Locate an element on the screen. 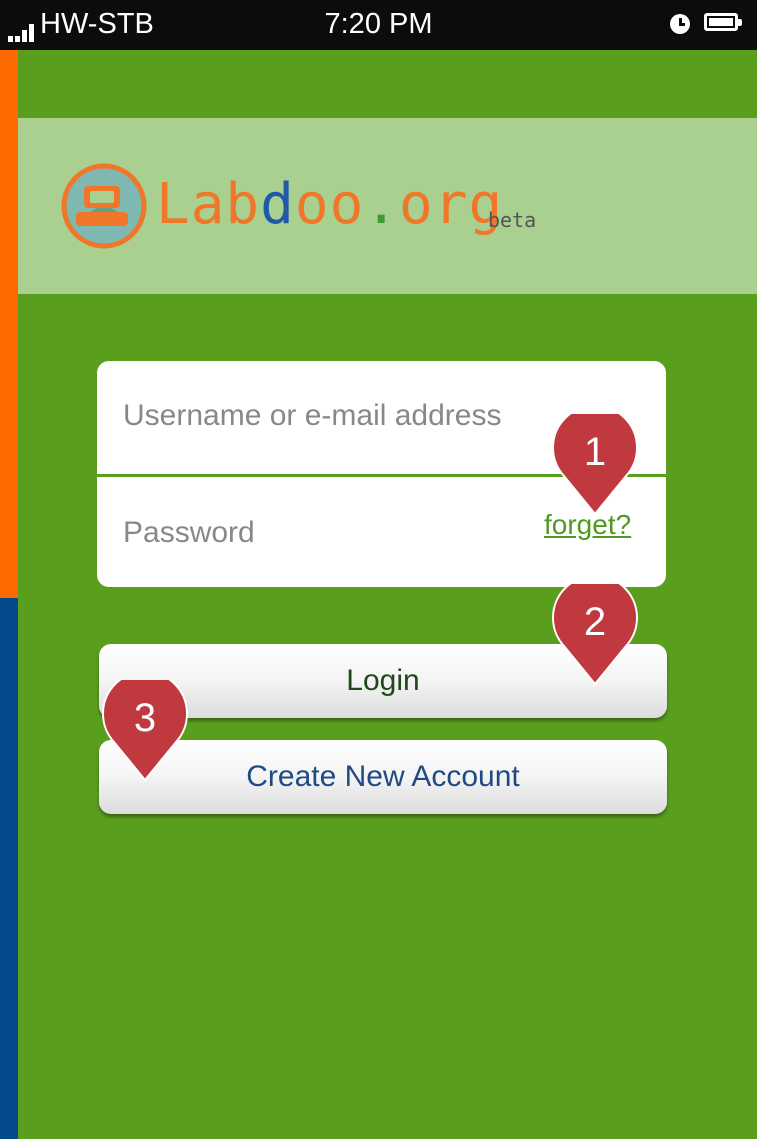 The width and height of the screenshot is (757, 1139). alarm-clock-icon is located at coordinates (680, 24).